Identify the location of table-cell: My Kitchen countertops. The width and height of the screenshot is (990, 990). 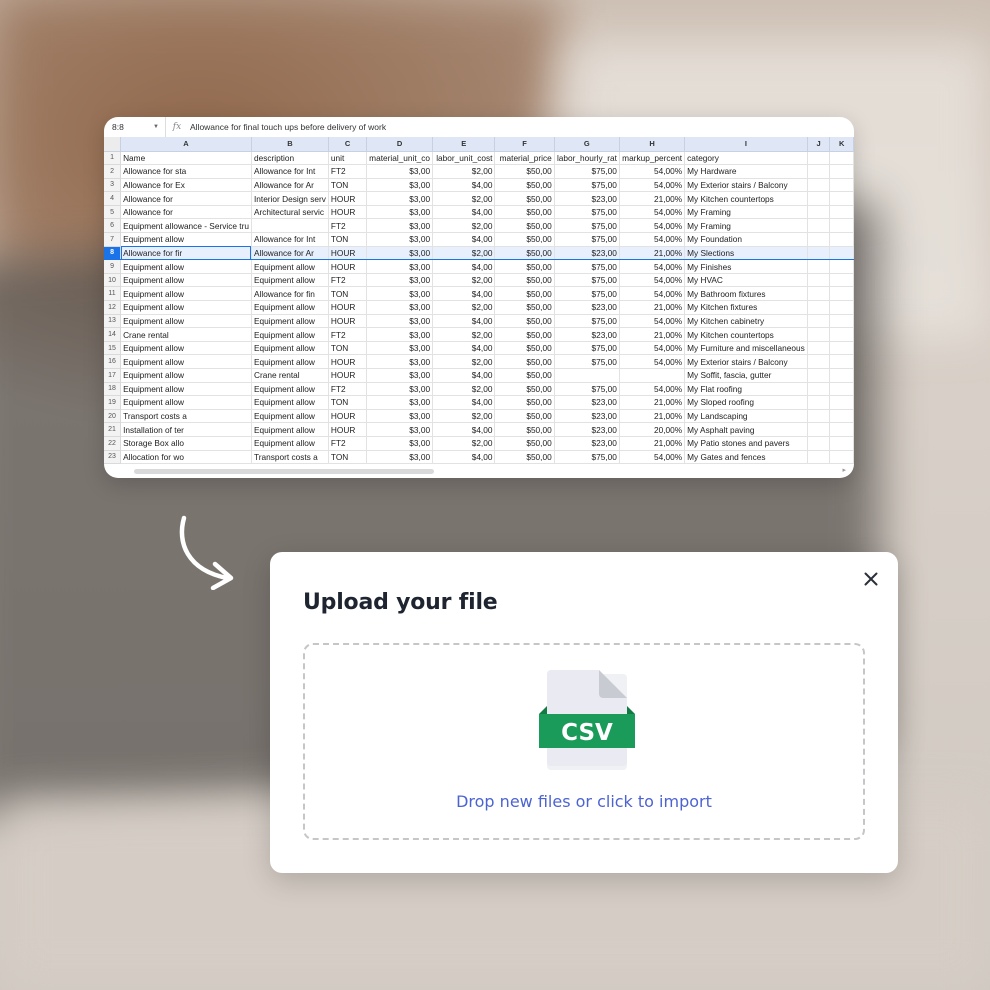
(746, 198).